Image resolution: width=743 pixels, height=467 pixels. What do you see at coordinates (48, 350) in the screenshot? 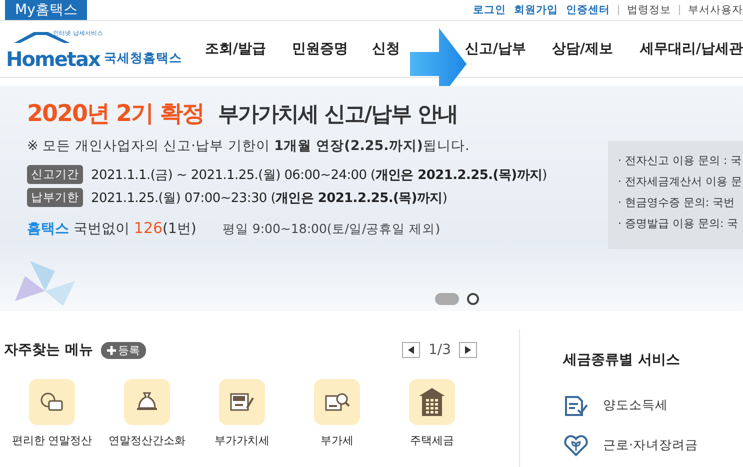
I see `section-title: 자주찾는 메뉴` at bounding box center [48, 350].